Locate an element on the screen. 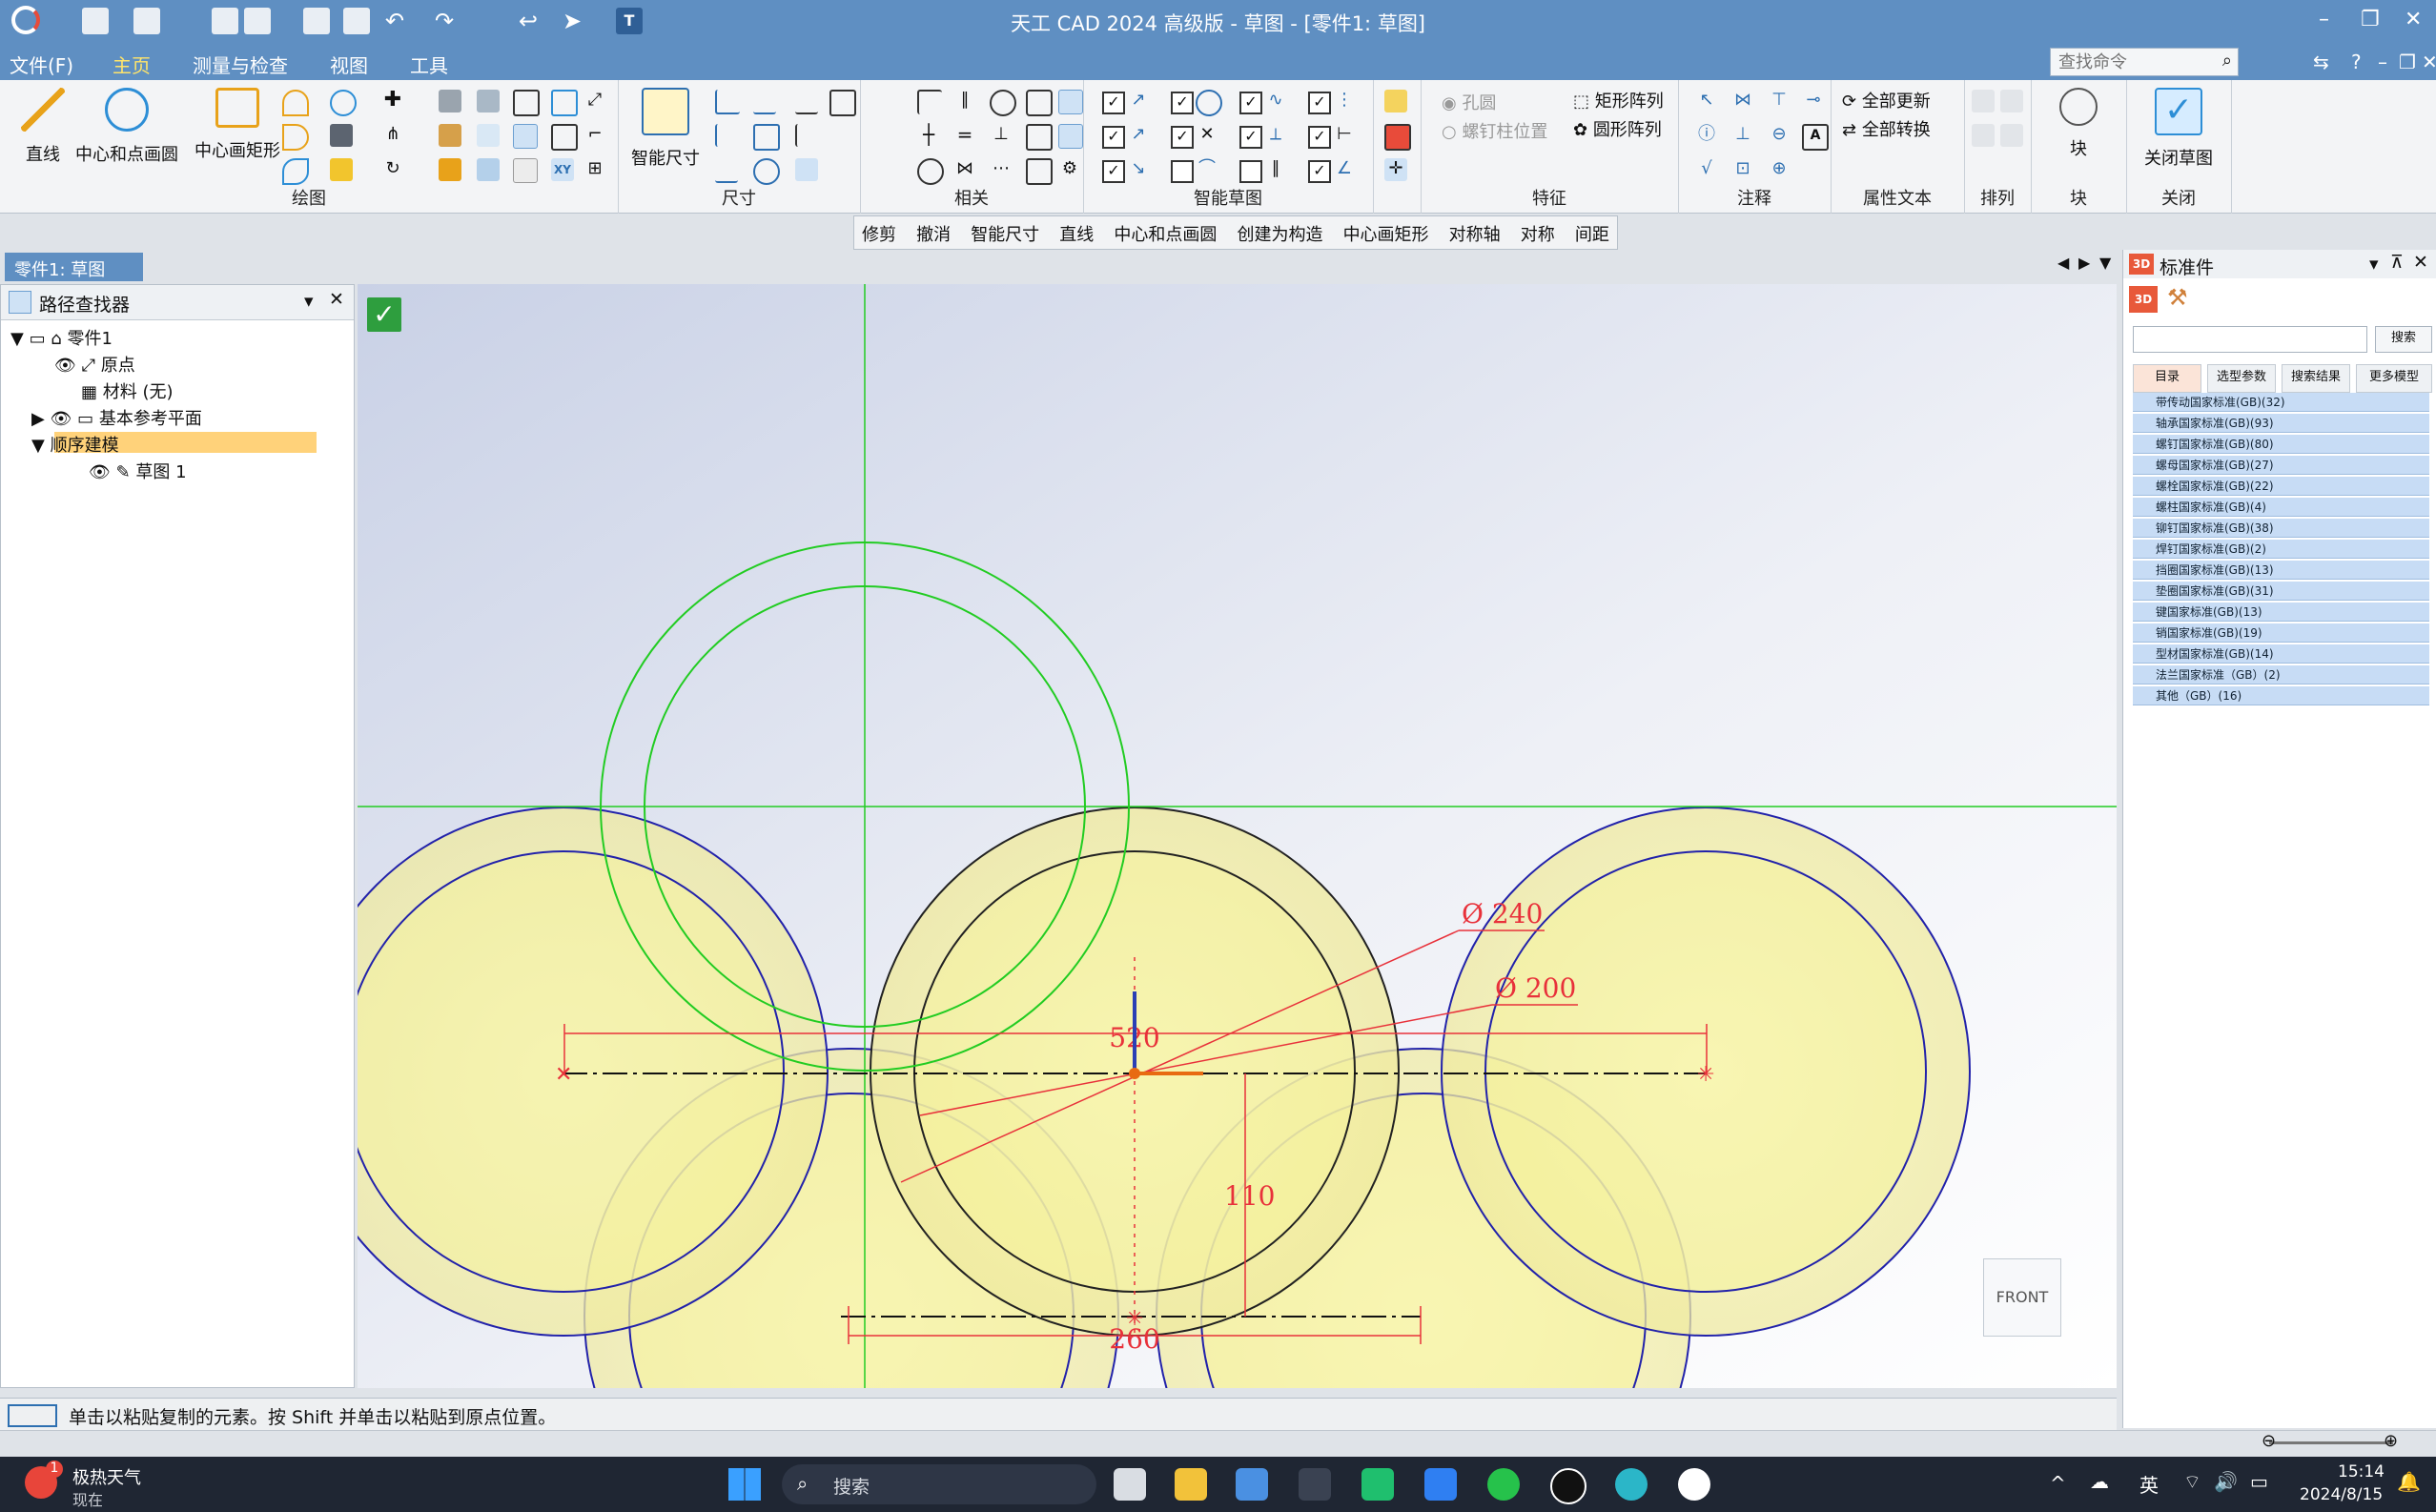 The height and width of the screenshot is (1512, 2436). smart-sketch-checkbox-8: ✓ is located at coordinates (1250, 137).